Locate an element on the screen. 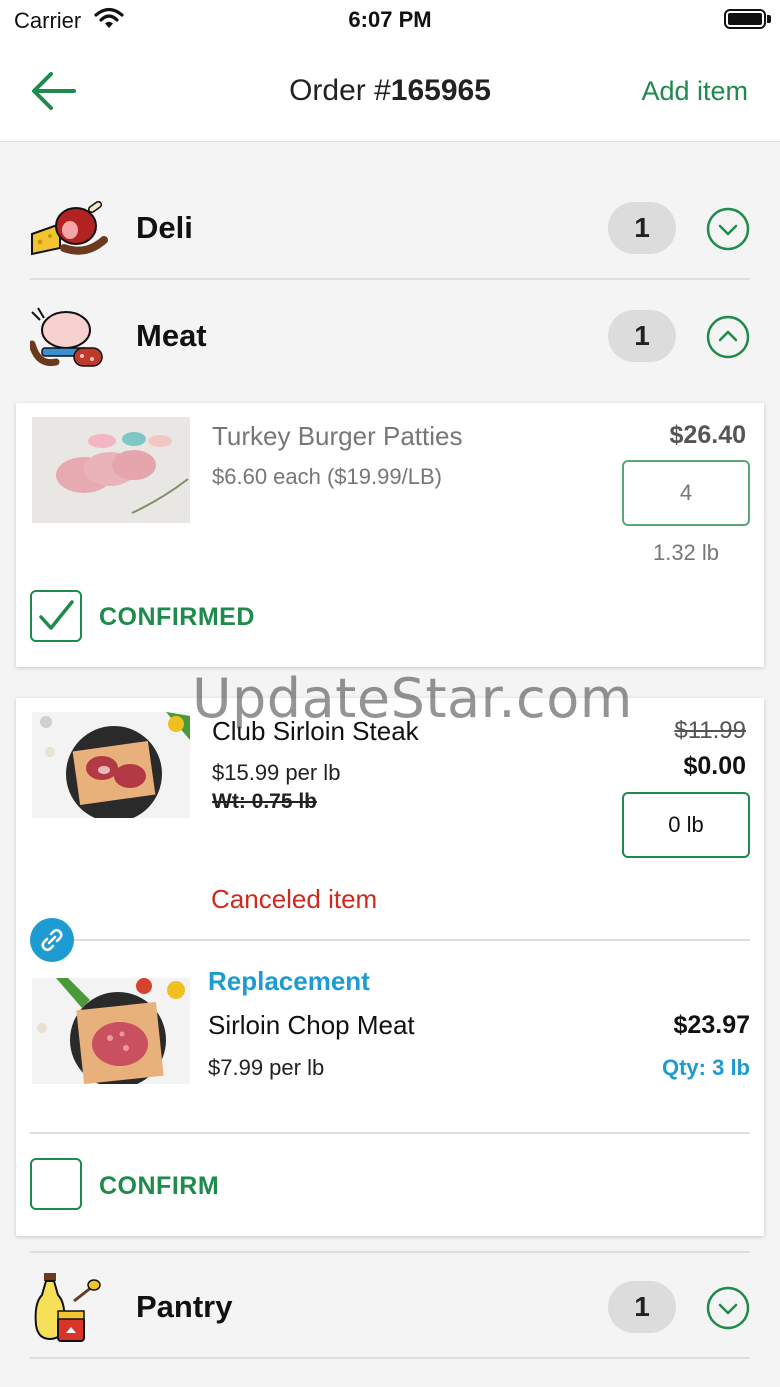 This screenshot has width=780, height=1387. nav-bar: Order #165965 Add item is located at coordinates (390, 92).